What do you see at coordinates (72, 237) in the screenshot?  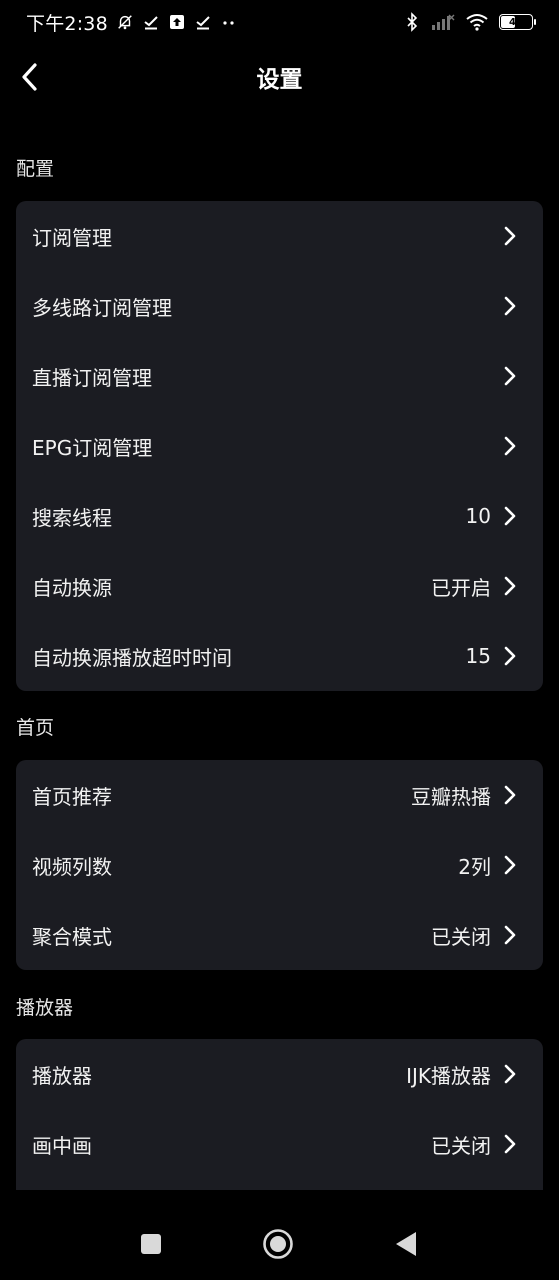 I see `row-label: 订阅管理` at bounding box center [72, 237].